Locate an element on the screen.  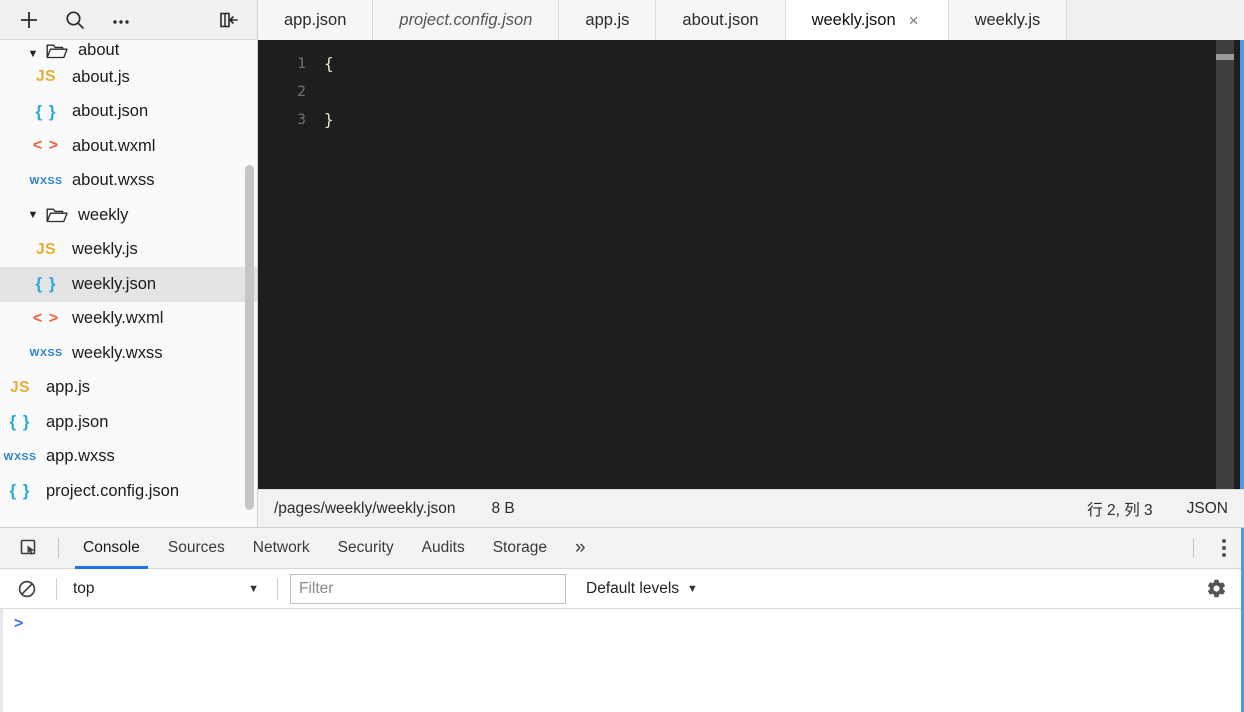
tree-file-row: < > about.wxml is located at coordinates (128, 146).